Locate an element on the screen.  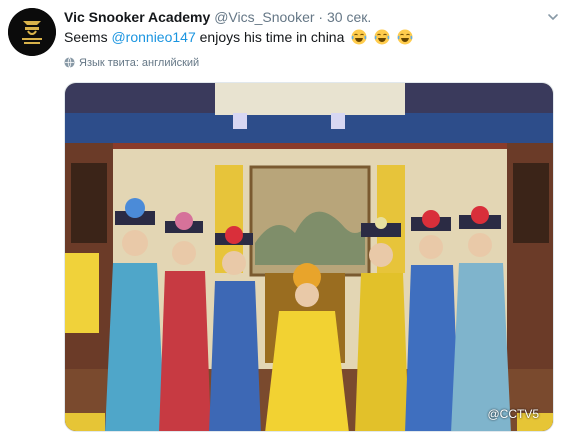
tweet-timestamp: 30 сек. is located at coordinates (349, 17).